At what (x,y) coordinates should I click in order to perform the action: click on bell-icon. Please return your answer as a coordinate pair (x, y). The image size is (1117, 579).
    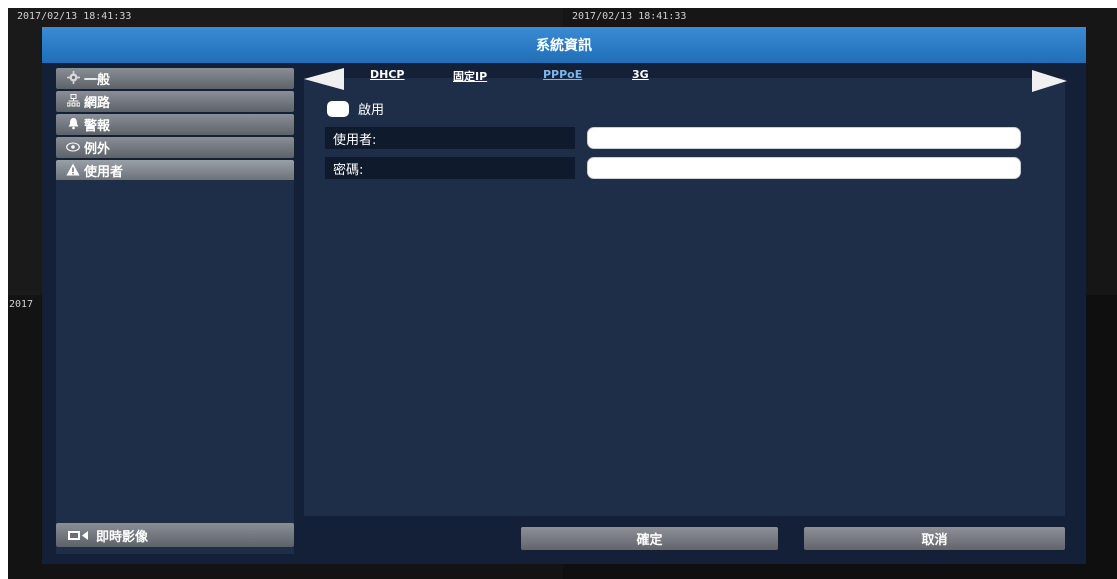
    Looking at the image, I should click on (73, 125).